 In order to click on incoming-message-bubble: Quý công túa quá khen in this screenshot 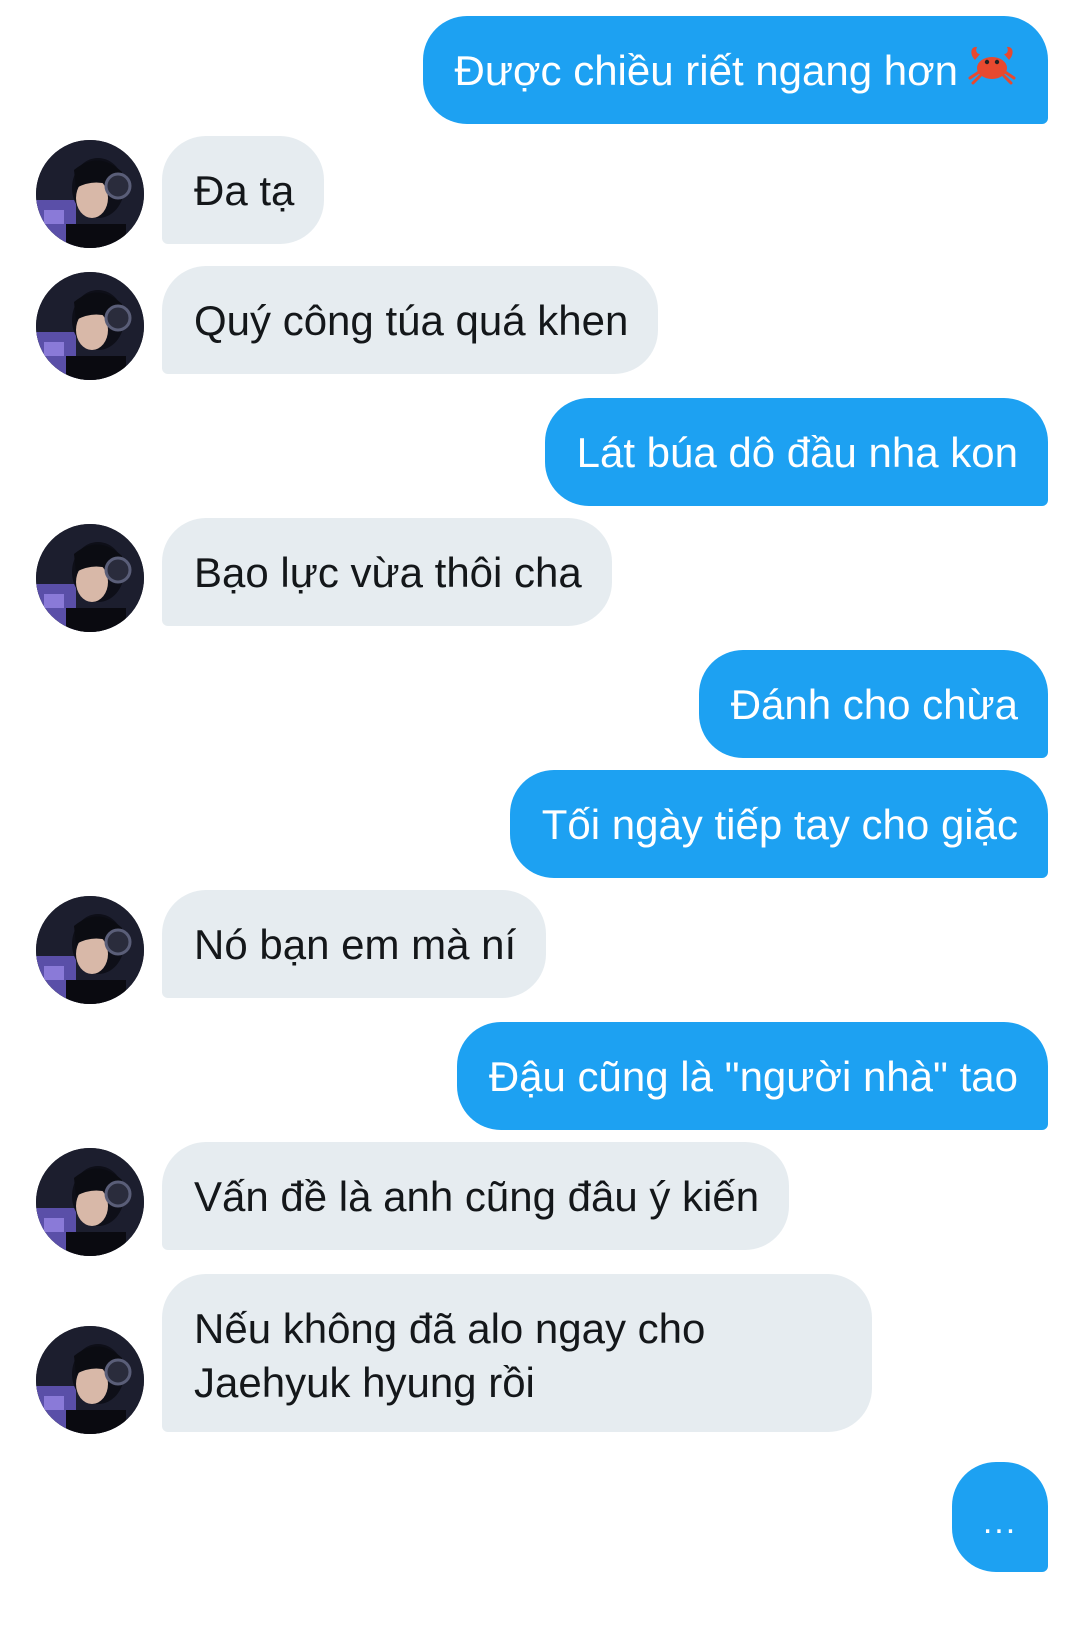, I will do `click(410, 320)`.